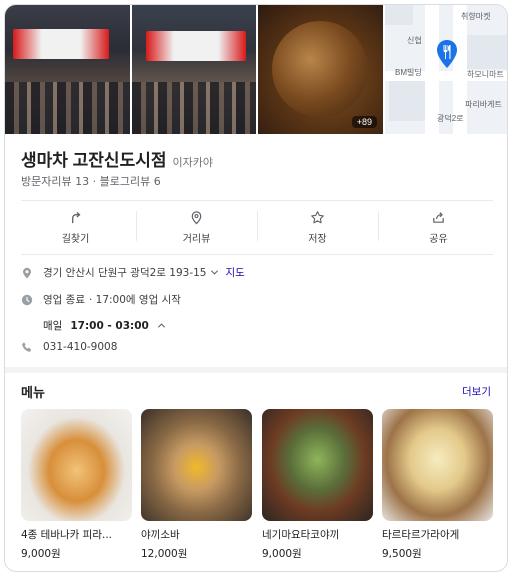  What do you see at coordinates (196, 217) in the screenshot?
I see `street-view-icon` at bounding box center [196, 217].